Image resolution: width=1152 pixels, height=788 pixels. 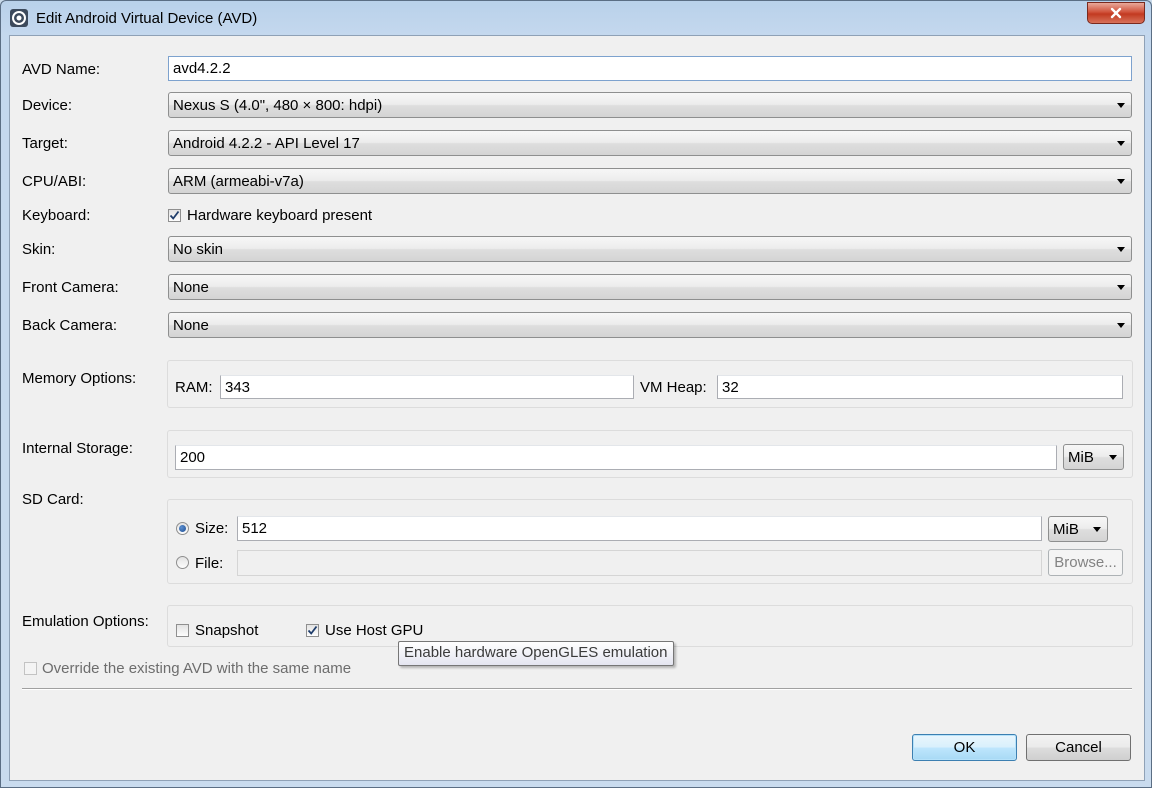 I want to click on ok-button: OK, so click(x=964, y=747).